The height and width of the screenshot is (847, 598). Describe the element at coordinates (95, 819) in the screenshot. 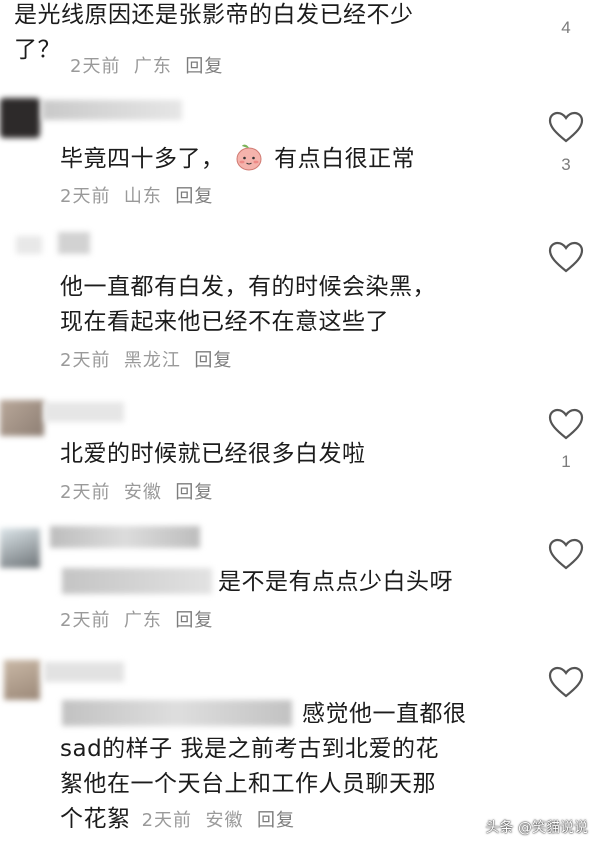

I see `comment-6-line-4: 个花絮` at that location.